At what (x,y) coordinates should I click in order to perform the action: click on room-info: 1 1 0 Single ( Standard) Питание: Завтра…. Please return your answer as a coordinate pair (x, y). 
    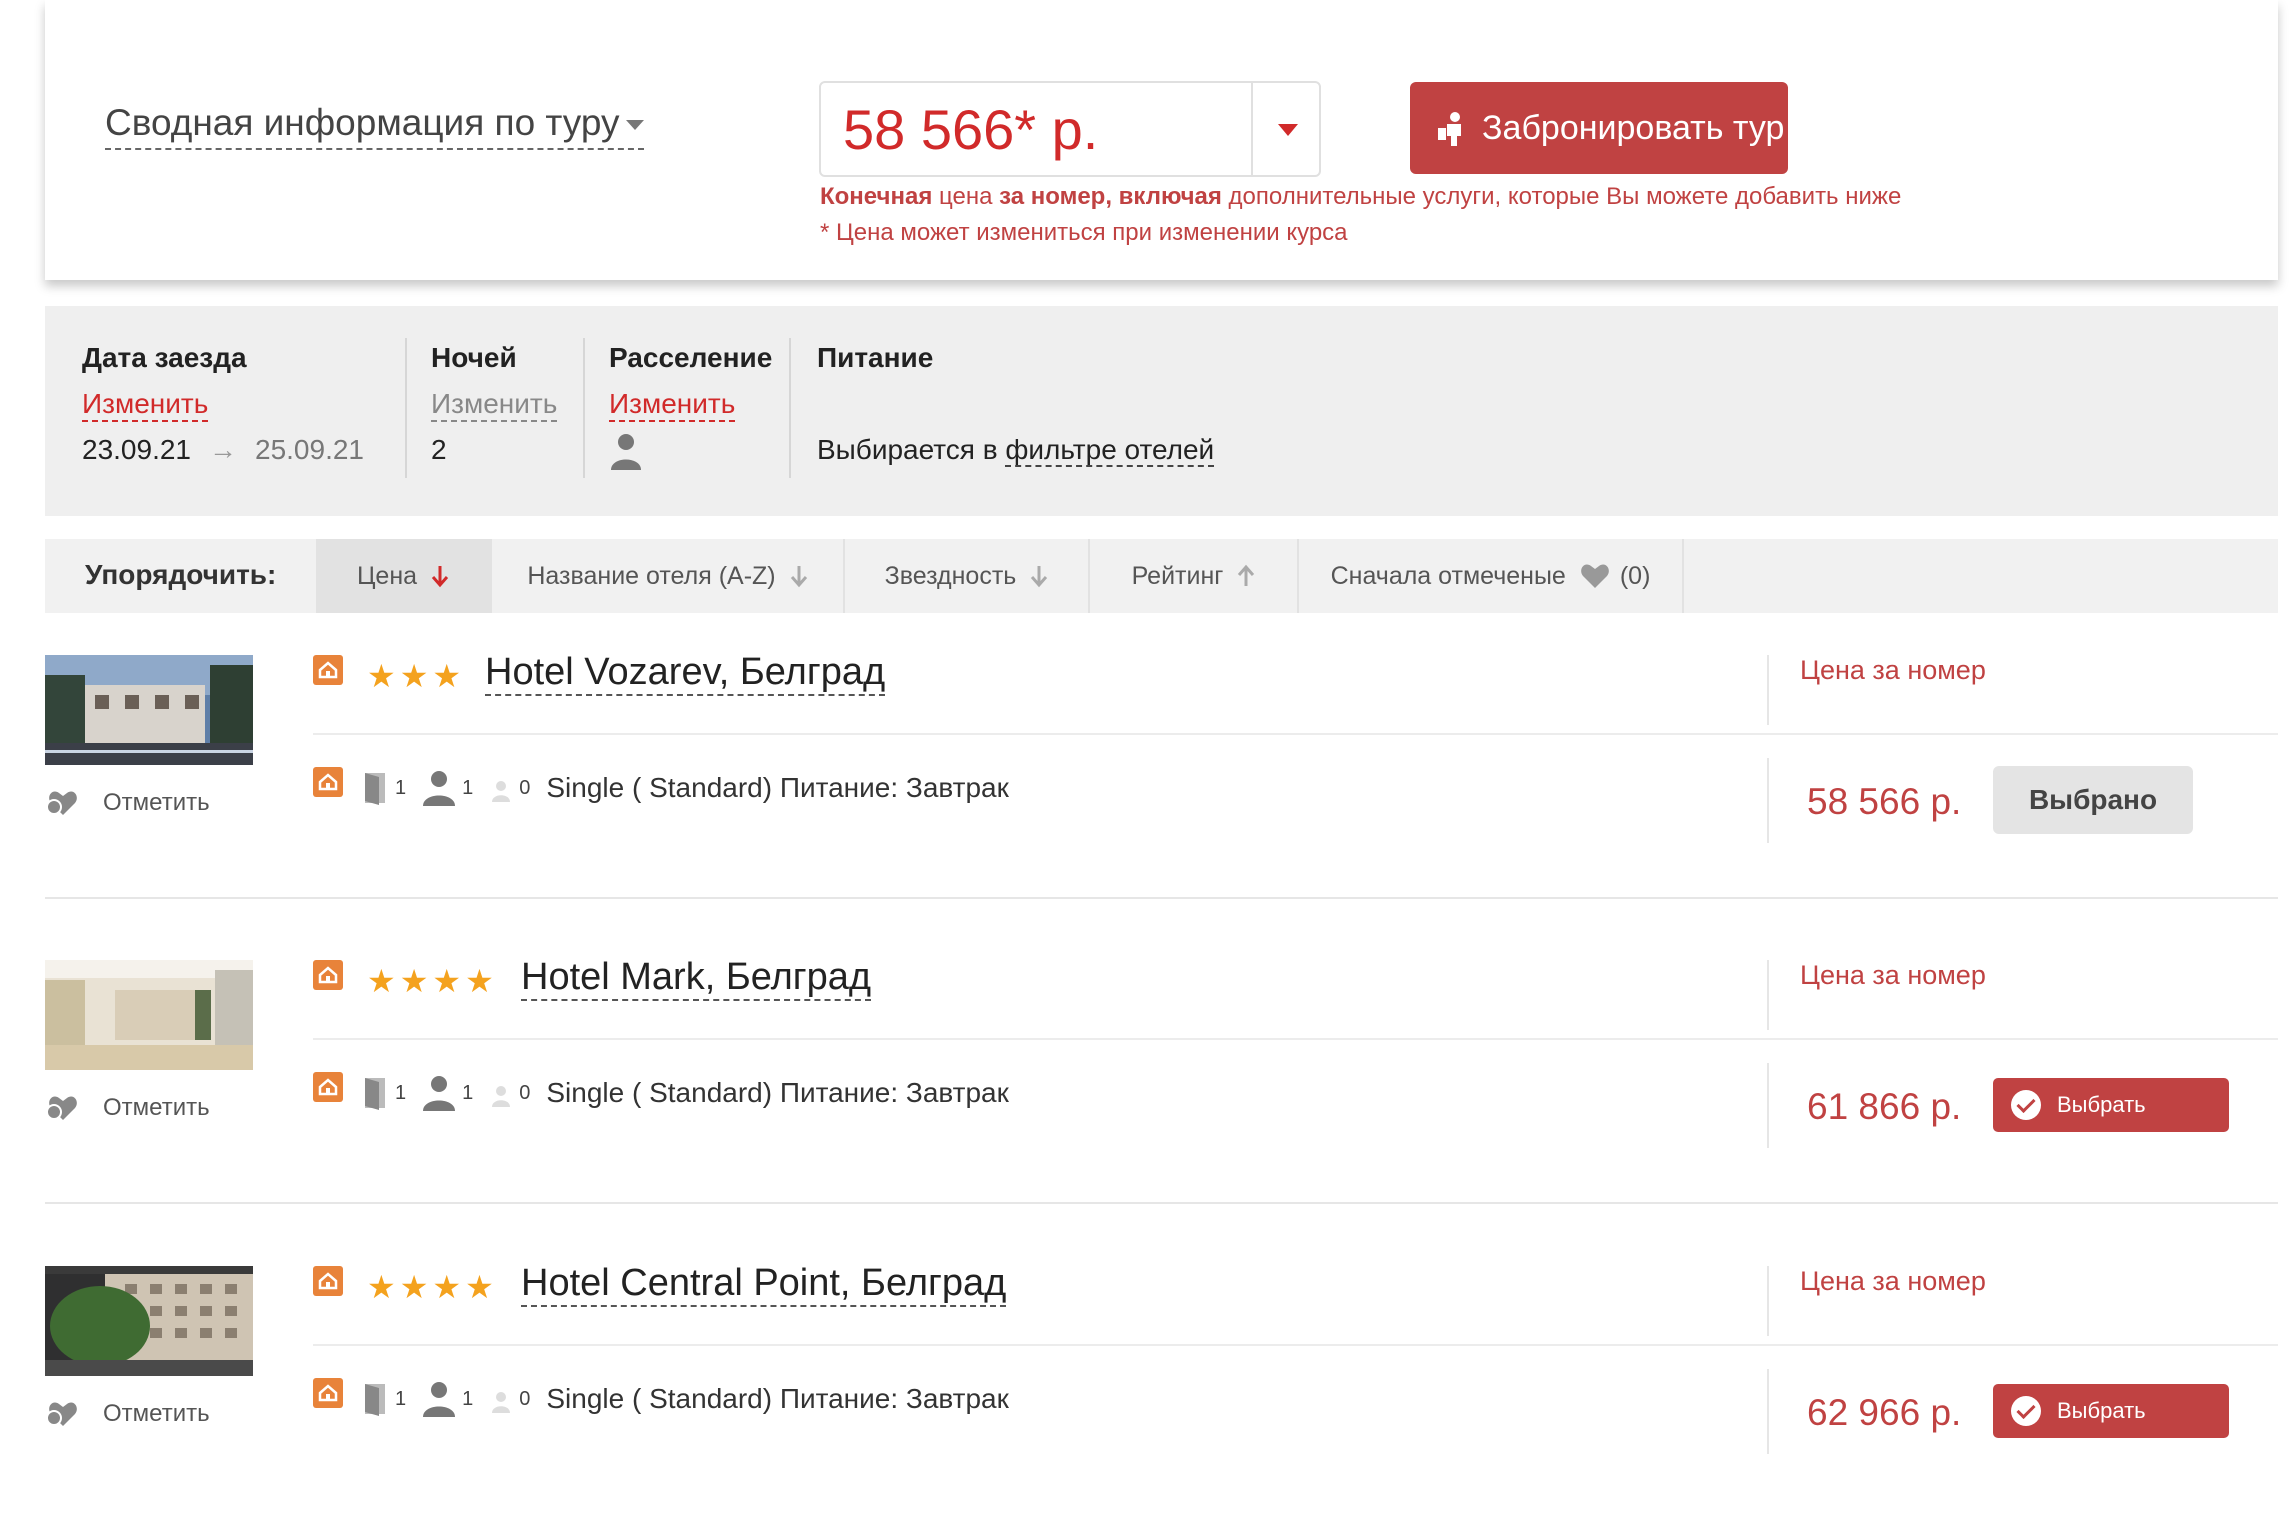
    Looking at the image, I should click on (661, 1092).